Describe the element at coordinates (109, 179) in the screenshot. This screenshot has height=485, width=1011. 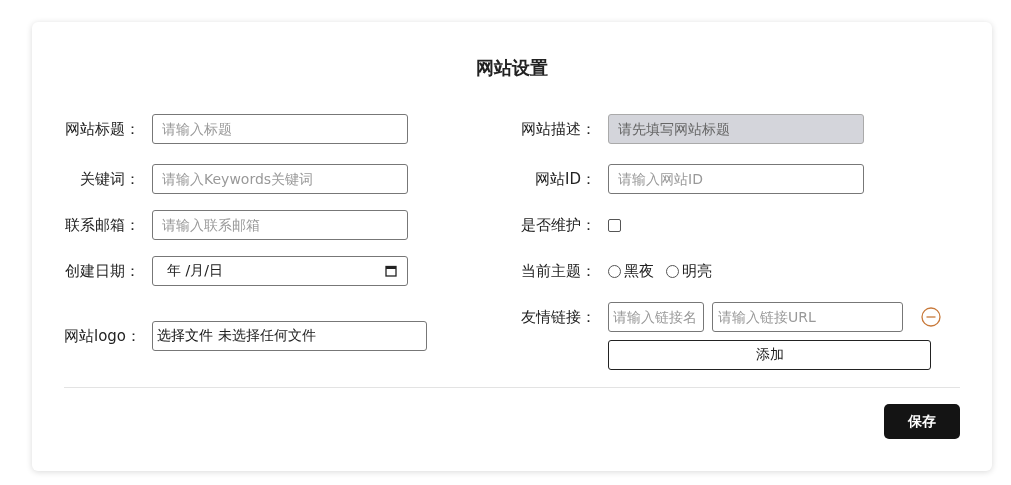
I see `field-label: 关键词：` at that location.